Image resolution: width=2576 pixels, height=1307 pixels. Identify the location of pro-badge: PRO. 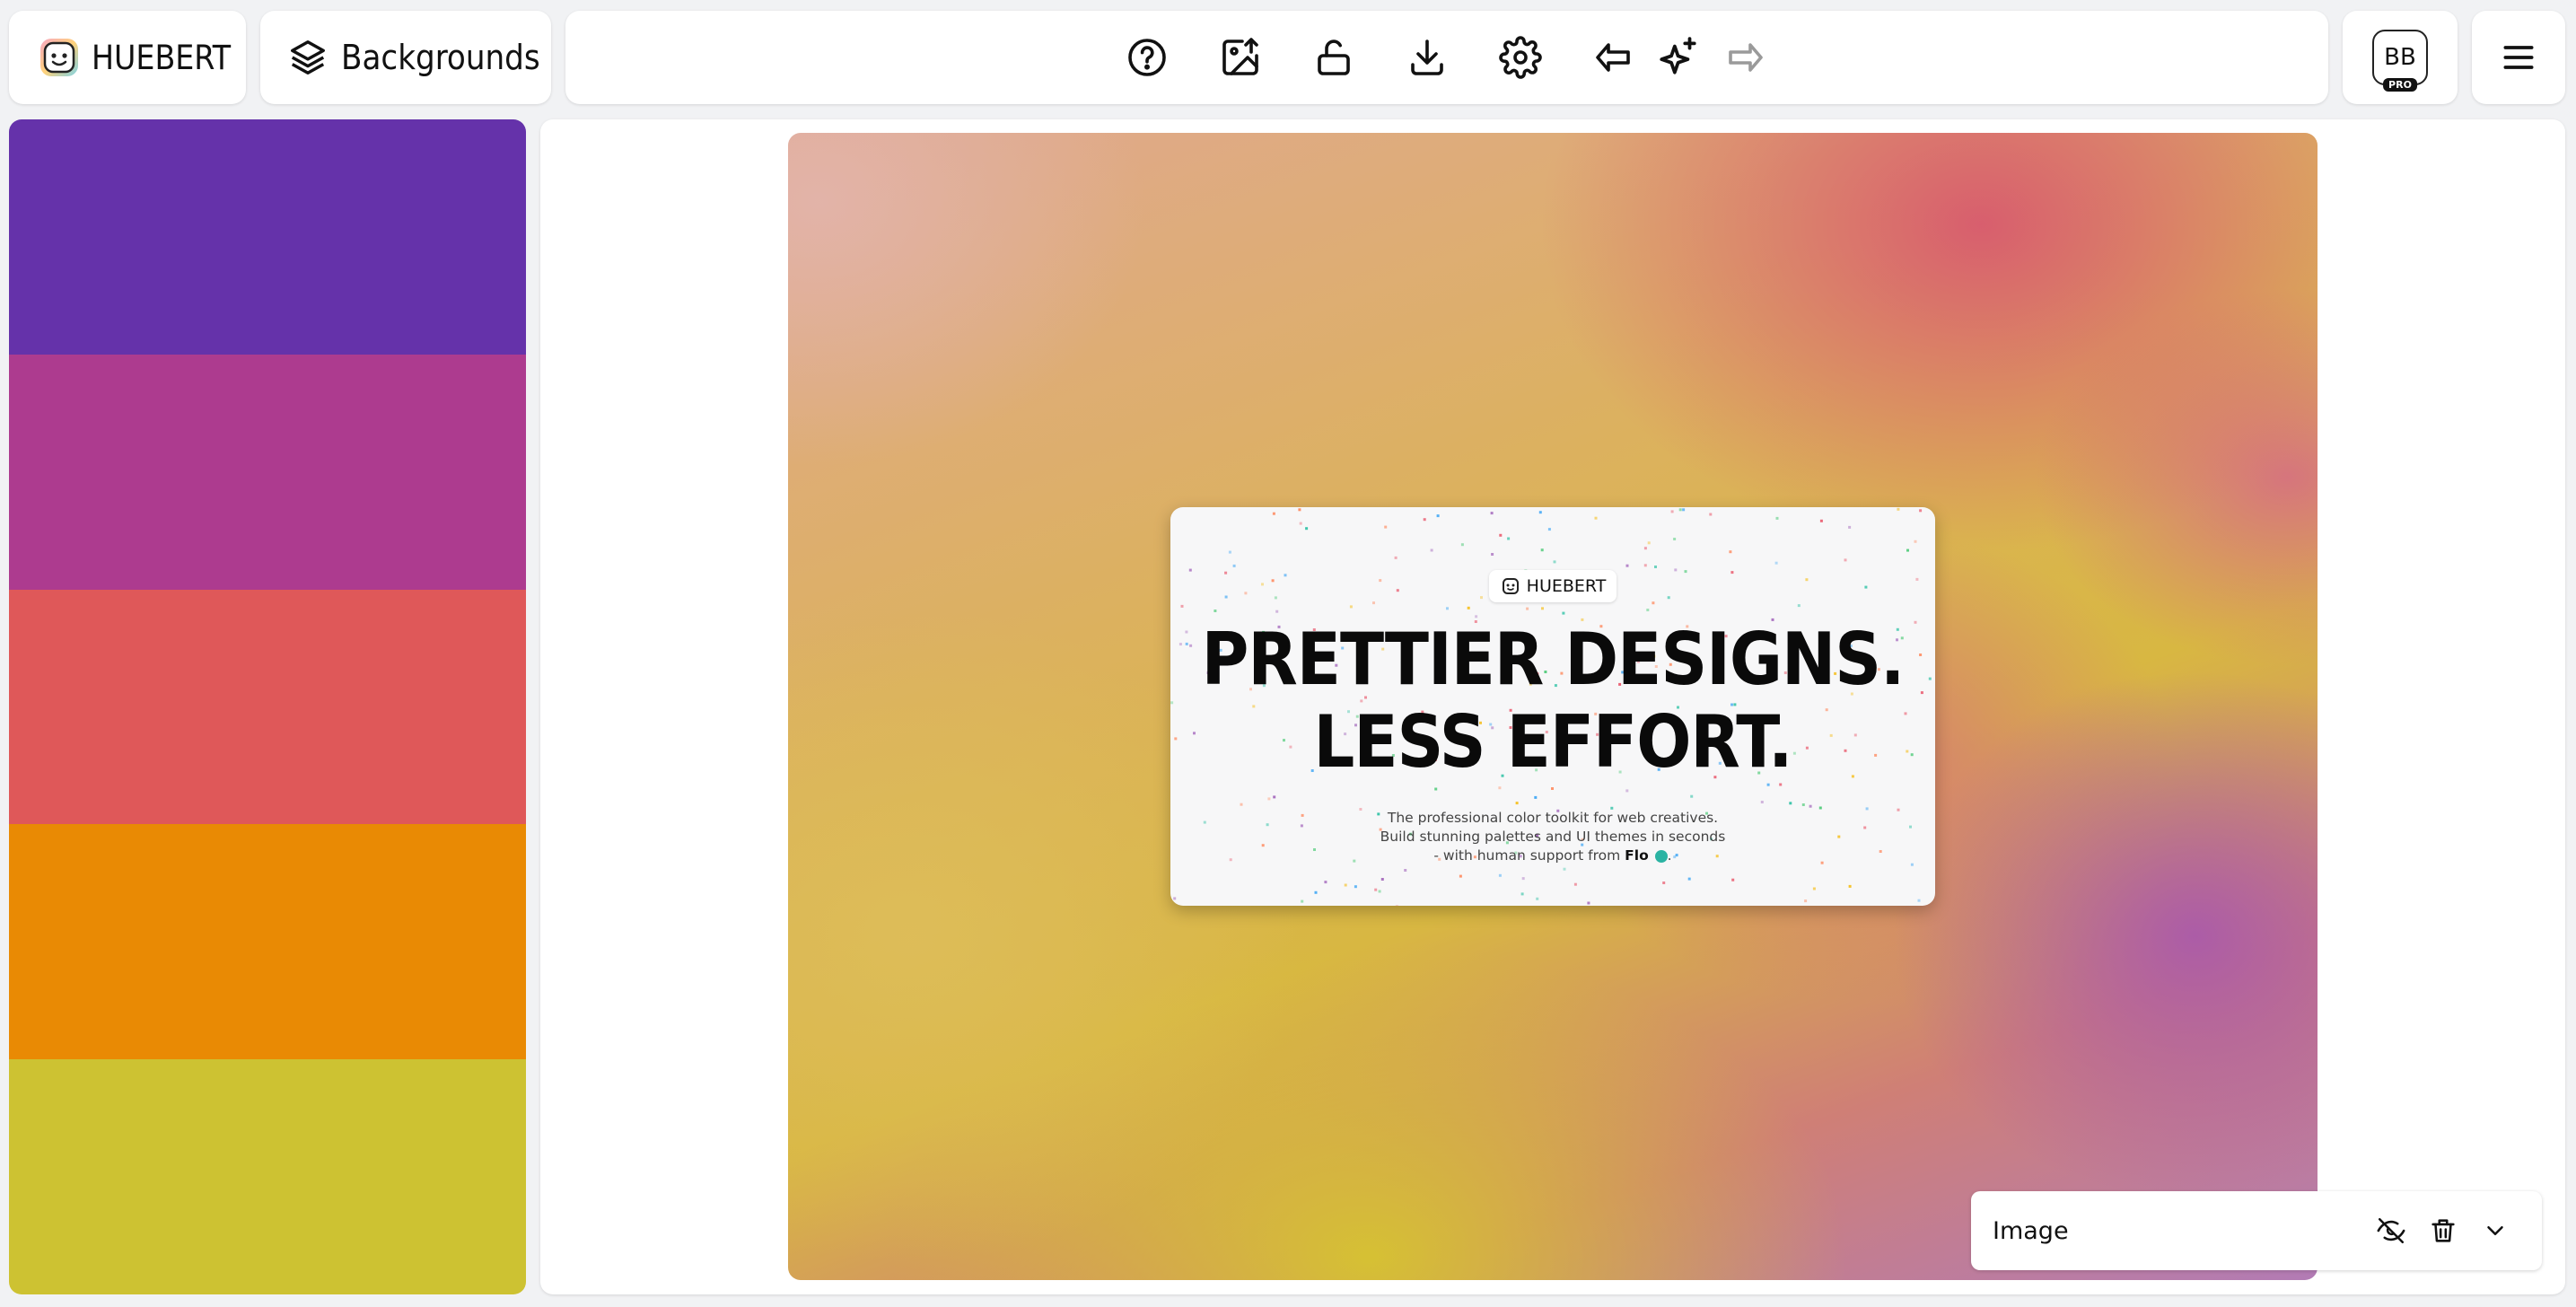
(2400, 85).